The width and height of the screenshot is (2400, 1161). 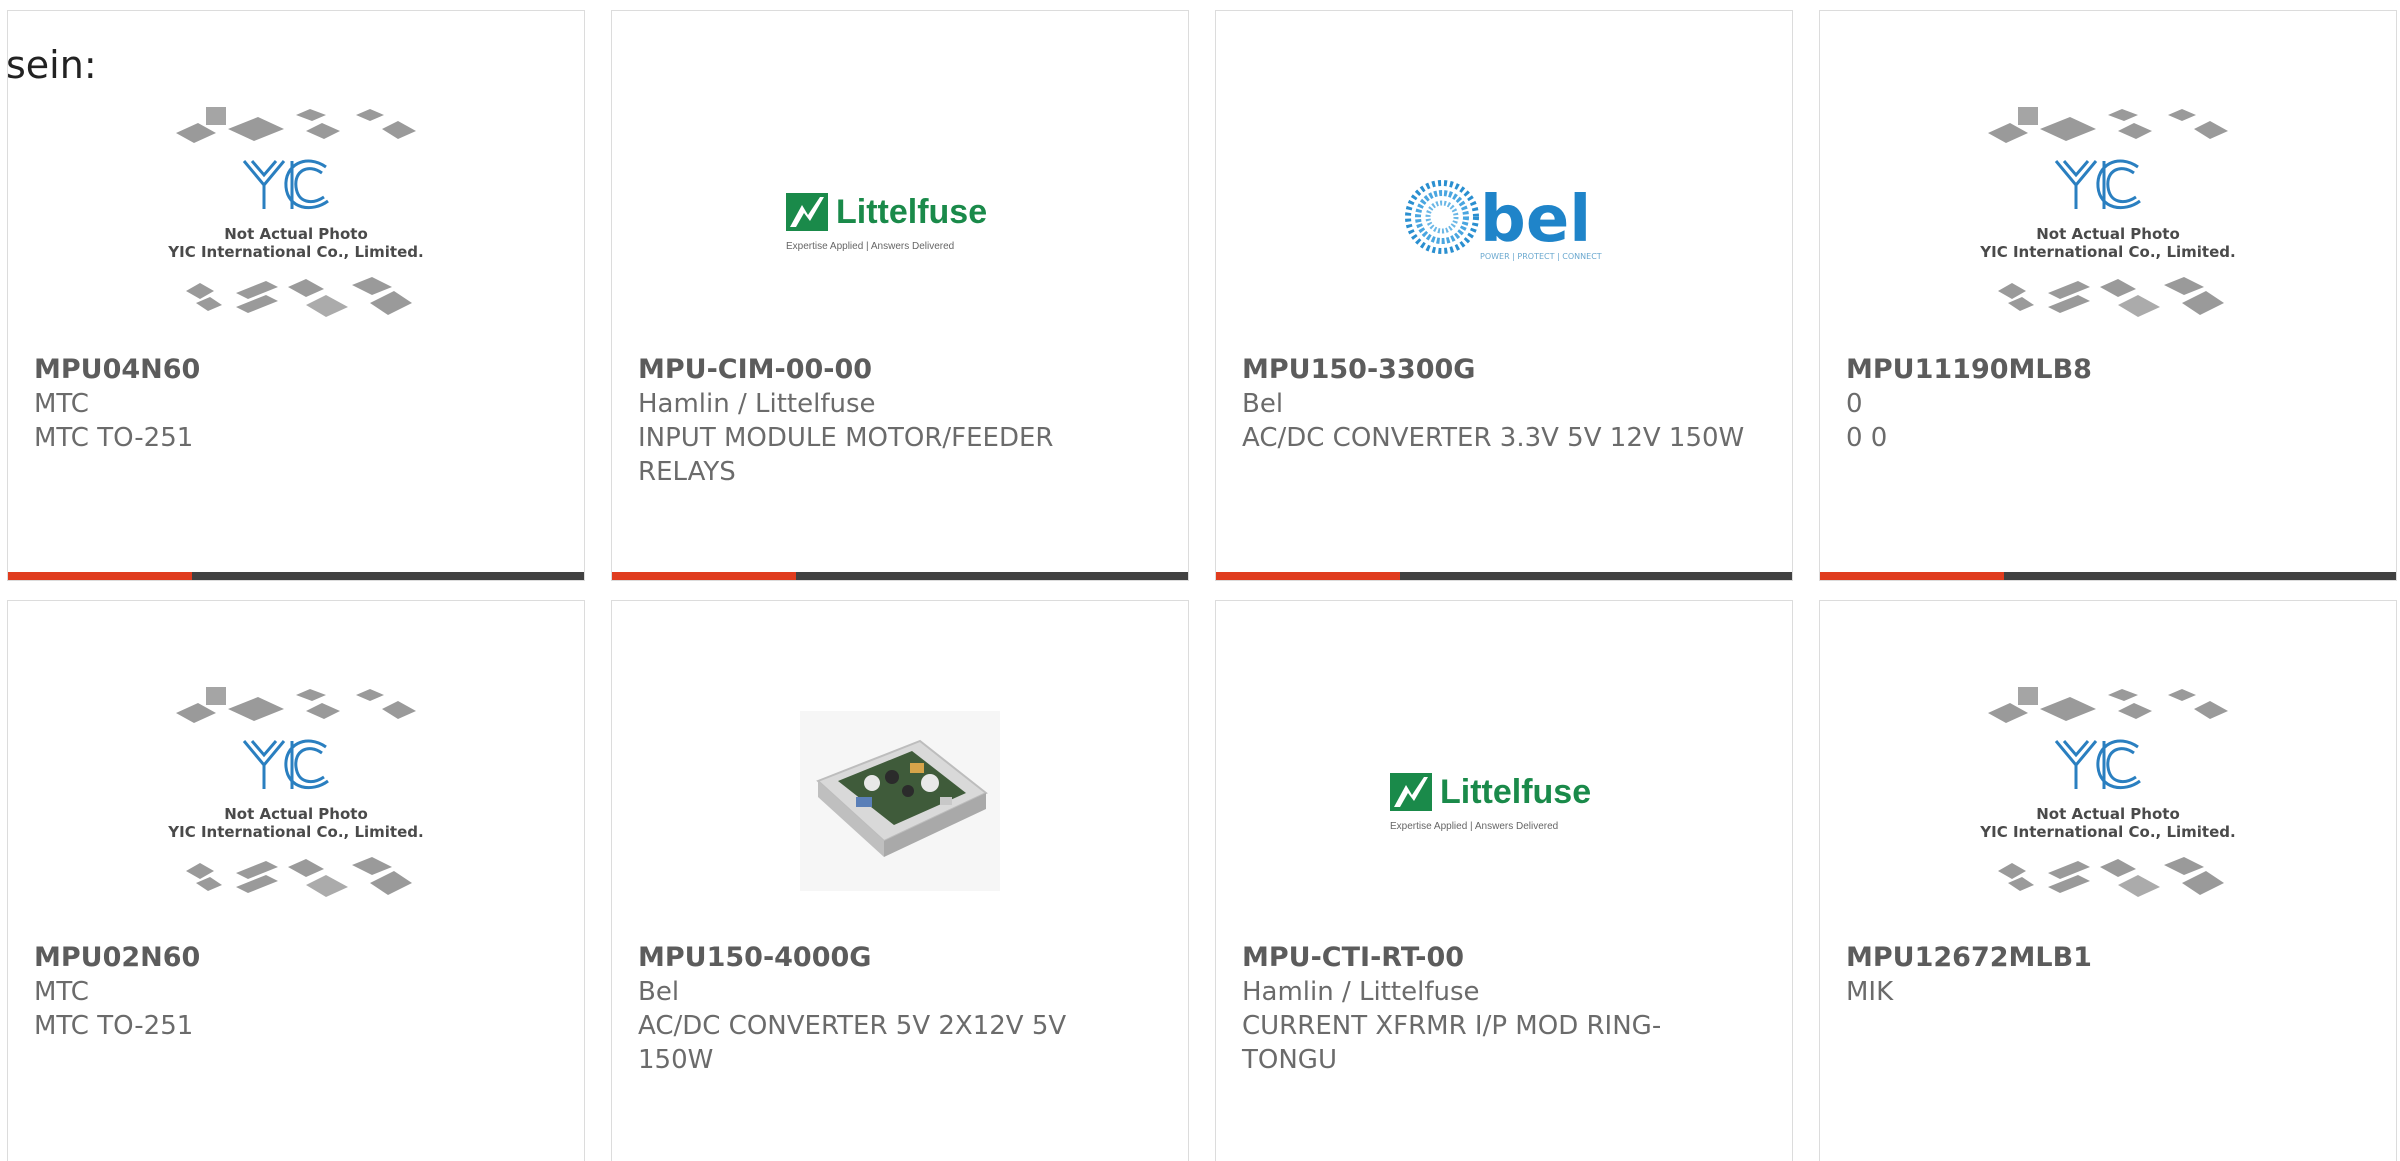 I want to click on part-number-link: MPU12672MLB1, so click(x=2101, y=958).